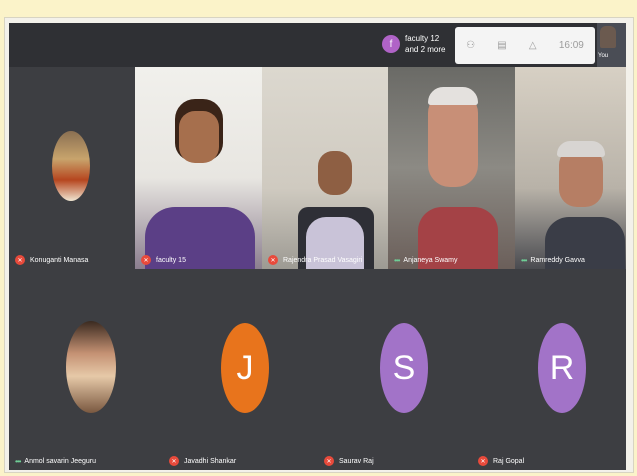  What do you see at coordinates (525, 45) in the screenshot?
I see `top-right-panel: ⚇ ▤ △ 16:09` at bounding box center [525, 45].